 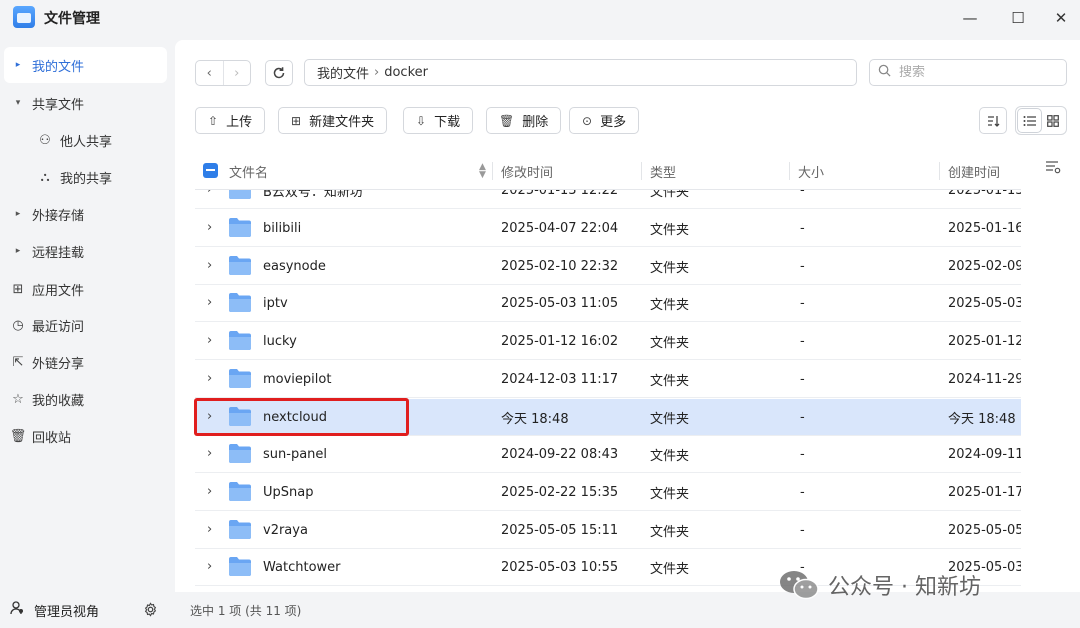 I want to click on apps-icon: ⊞, so click(x=18, y=289).